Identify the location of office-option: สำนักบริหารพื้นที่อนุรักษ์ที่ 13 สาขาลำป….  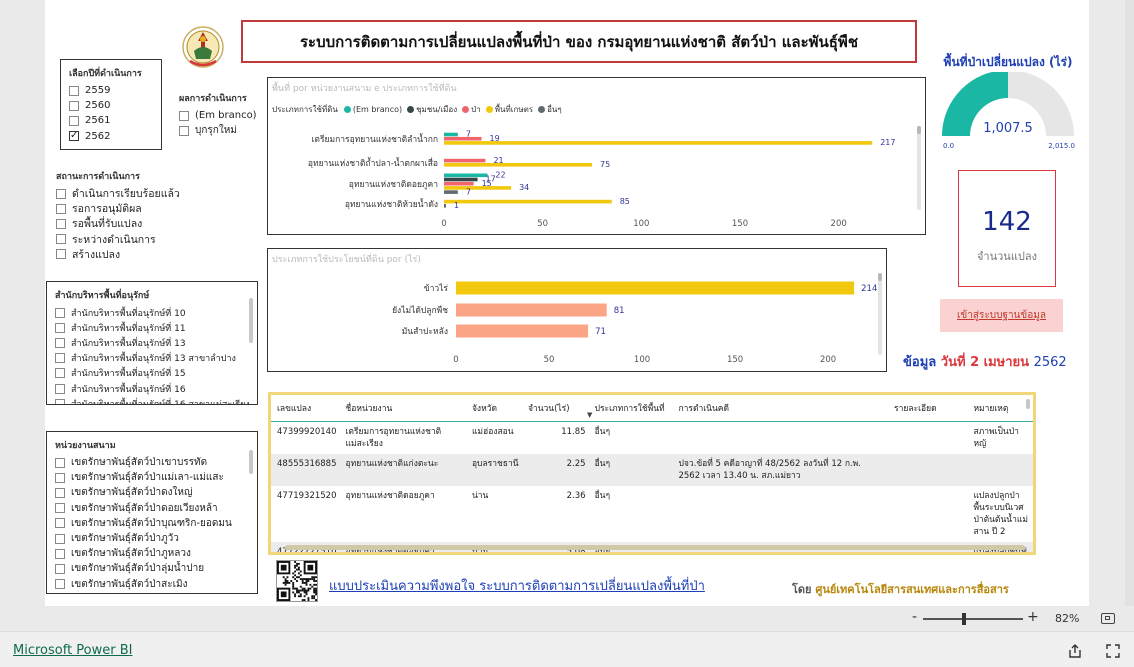
(152, 358).